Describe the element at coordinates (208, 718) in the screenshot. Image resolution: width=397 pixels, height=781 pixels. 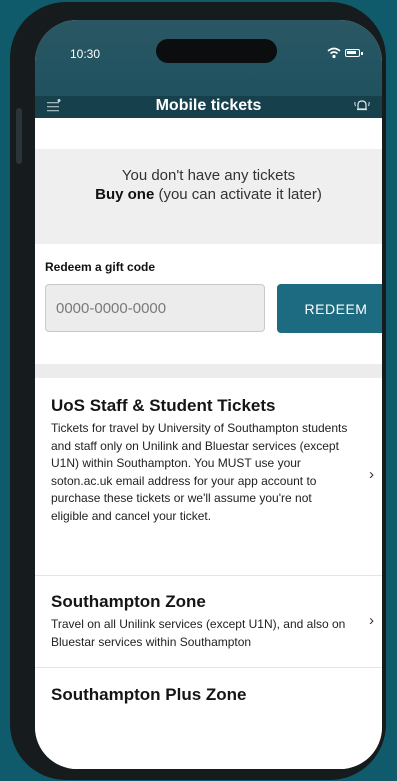
I see `ticket-item-southampton-plus-zone: Southampton Plus Zone` at that location.